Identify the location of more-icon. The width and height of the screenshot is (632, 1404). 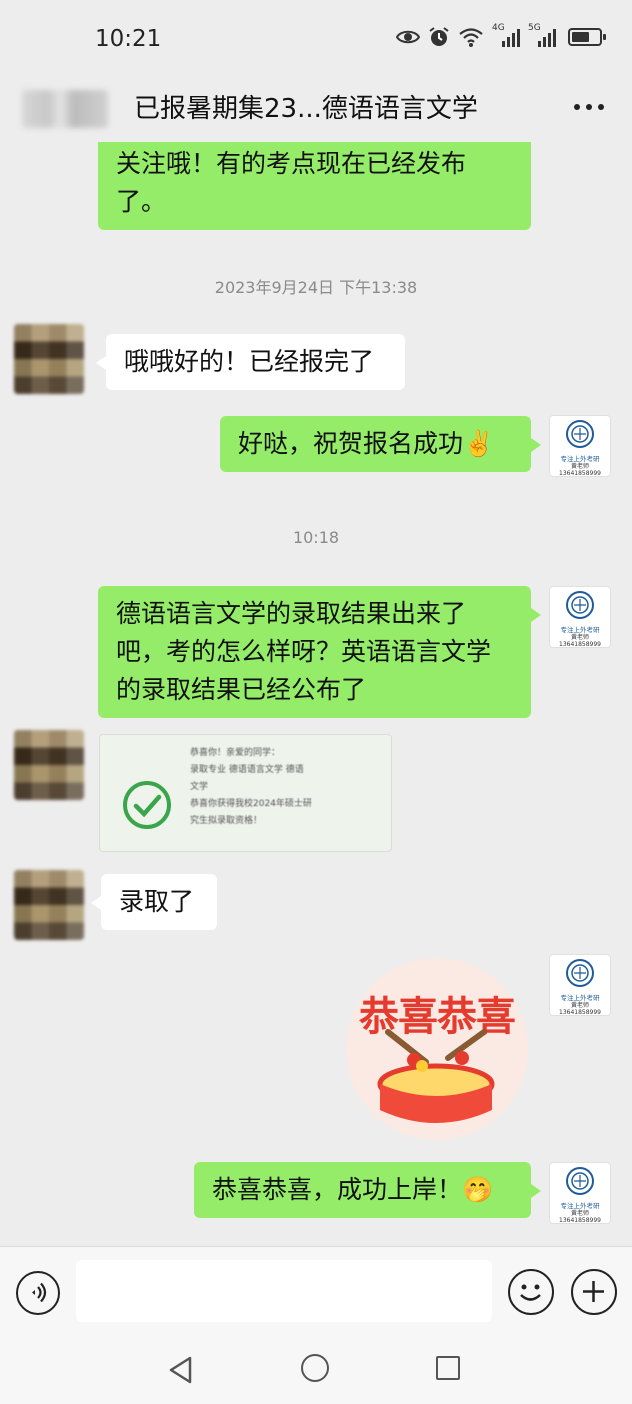
(589, 107).